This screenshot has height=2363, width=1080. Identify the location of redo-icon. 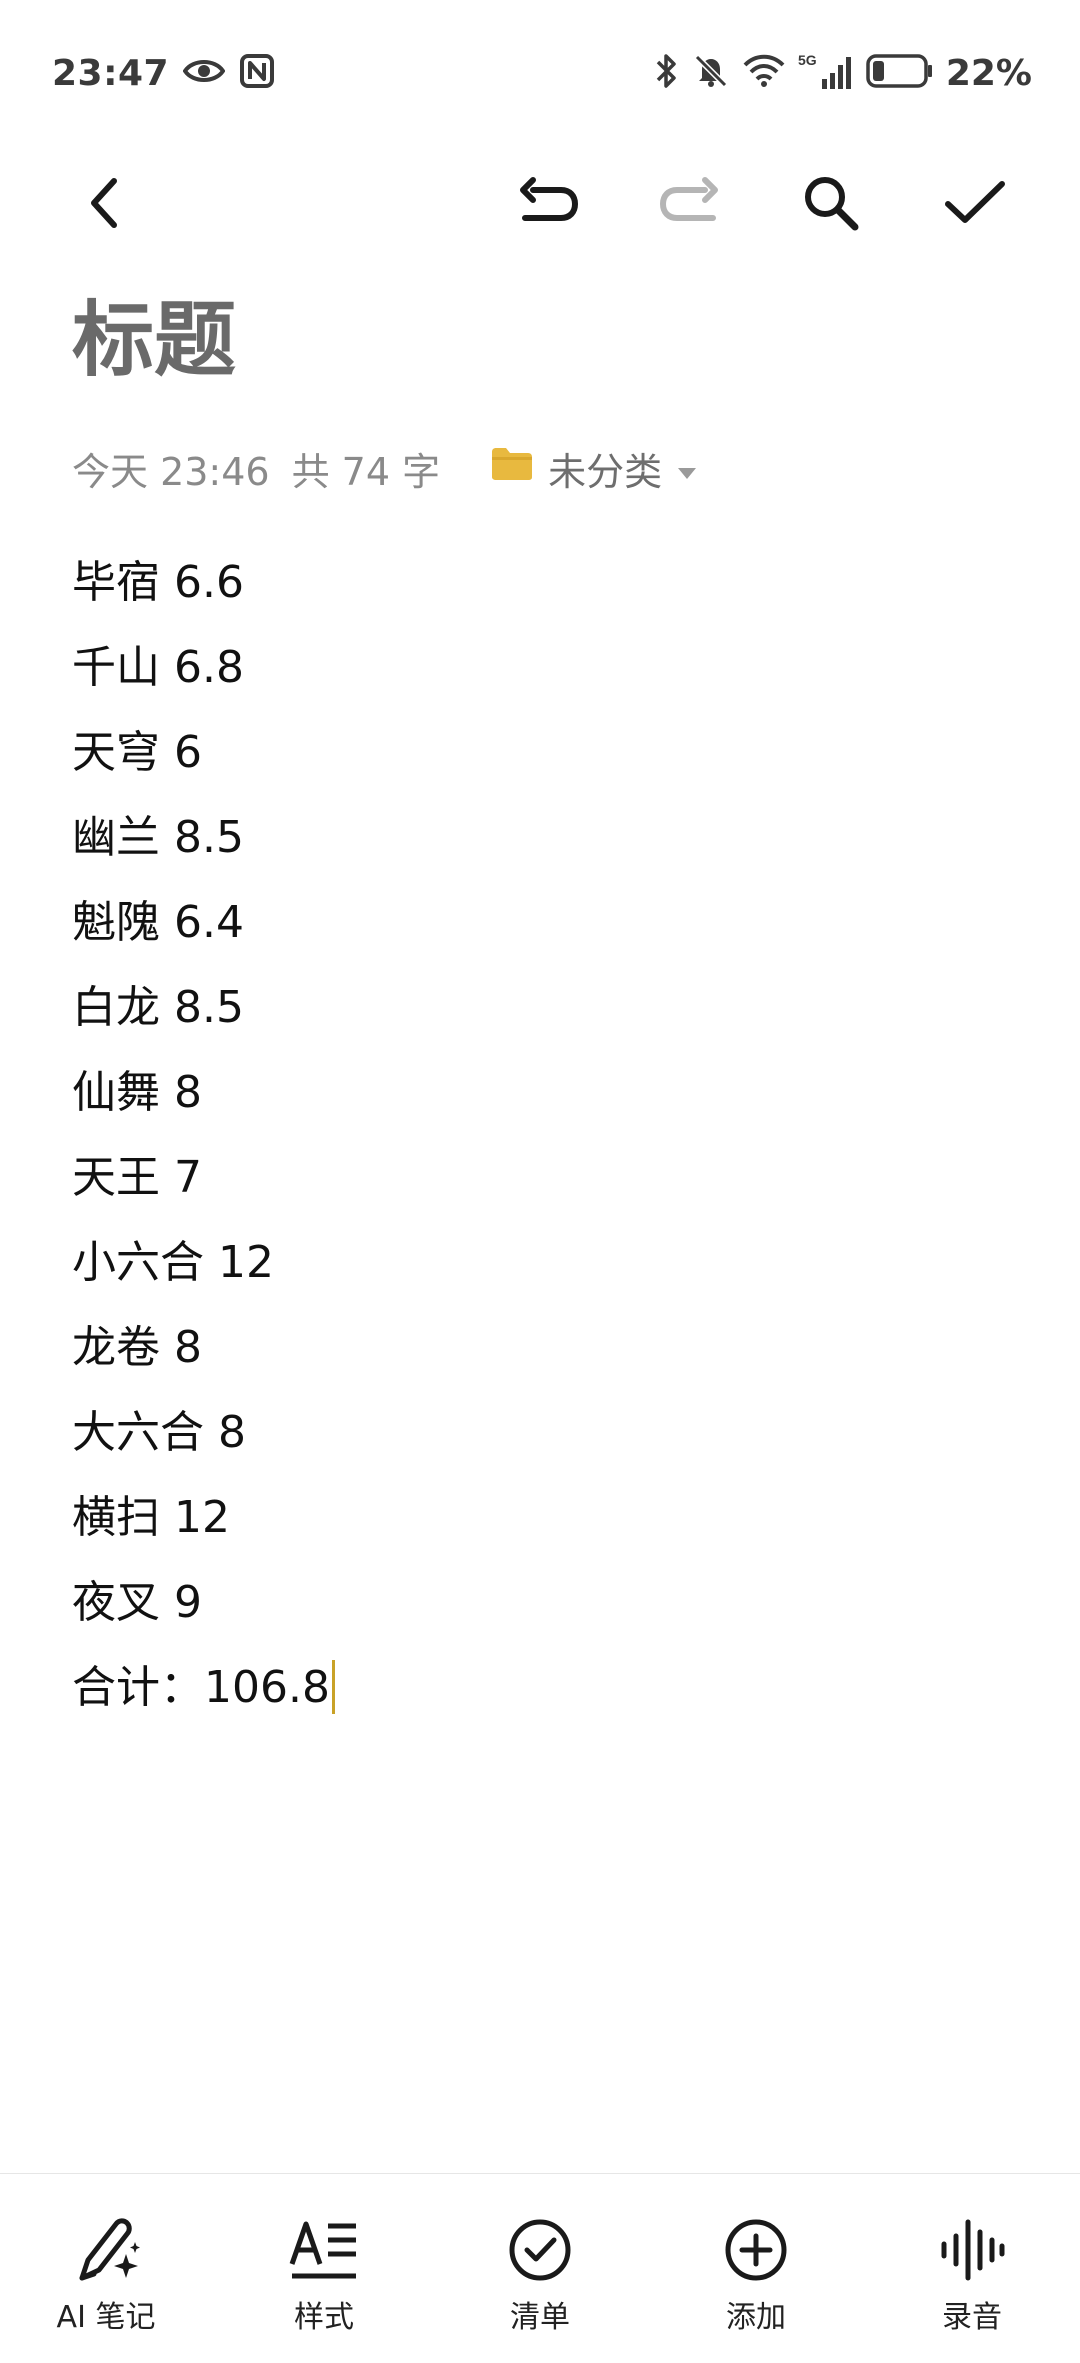
(689, 205).